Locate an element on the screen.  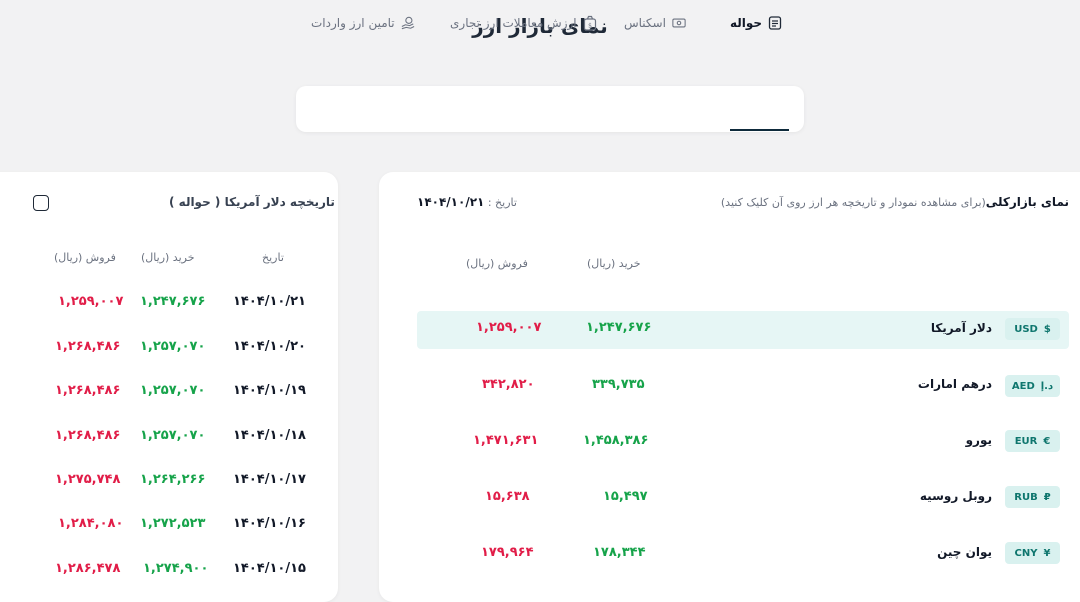
document-icon is located at coordinates (775, 23).